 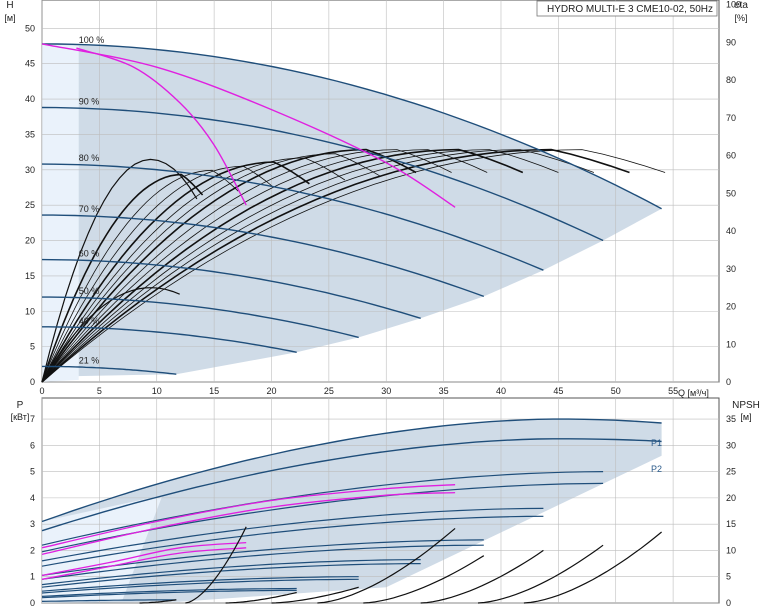 What do you see at coordinates (673, 391) in the screenshot?
I see `x-tick-label: 55` at bounding box center [673, 391].